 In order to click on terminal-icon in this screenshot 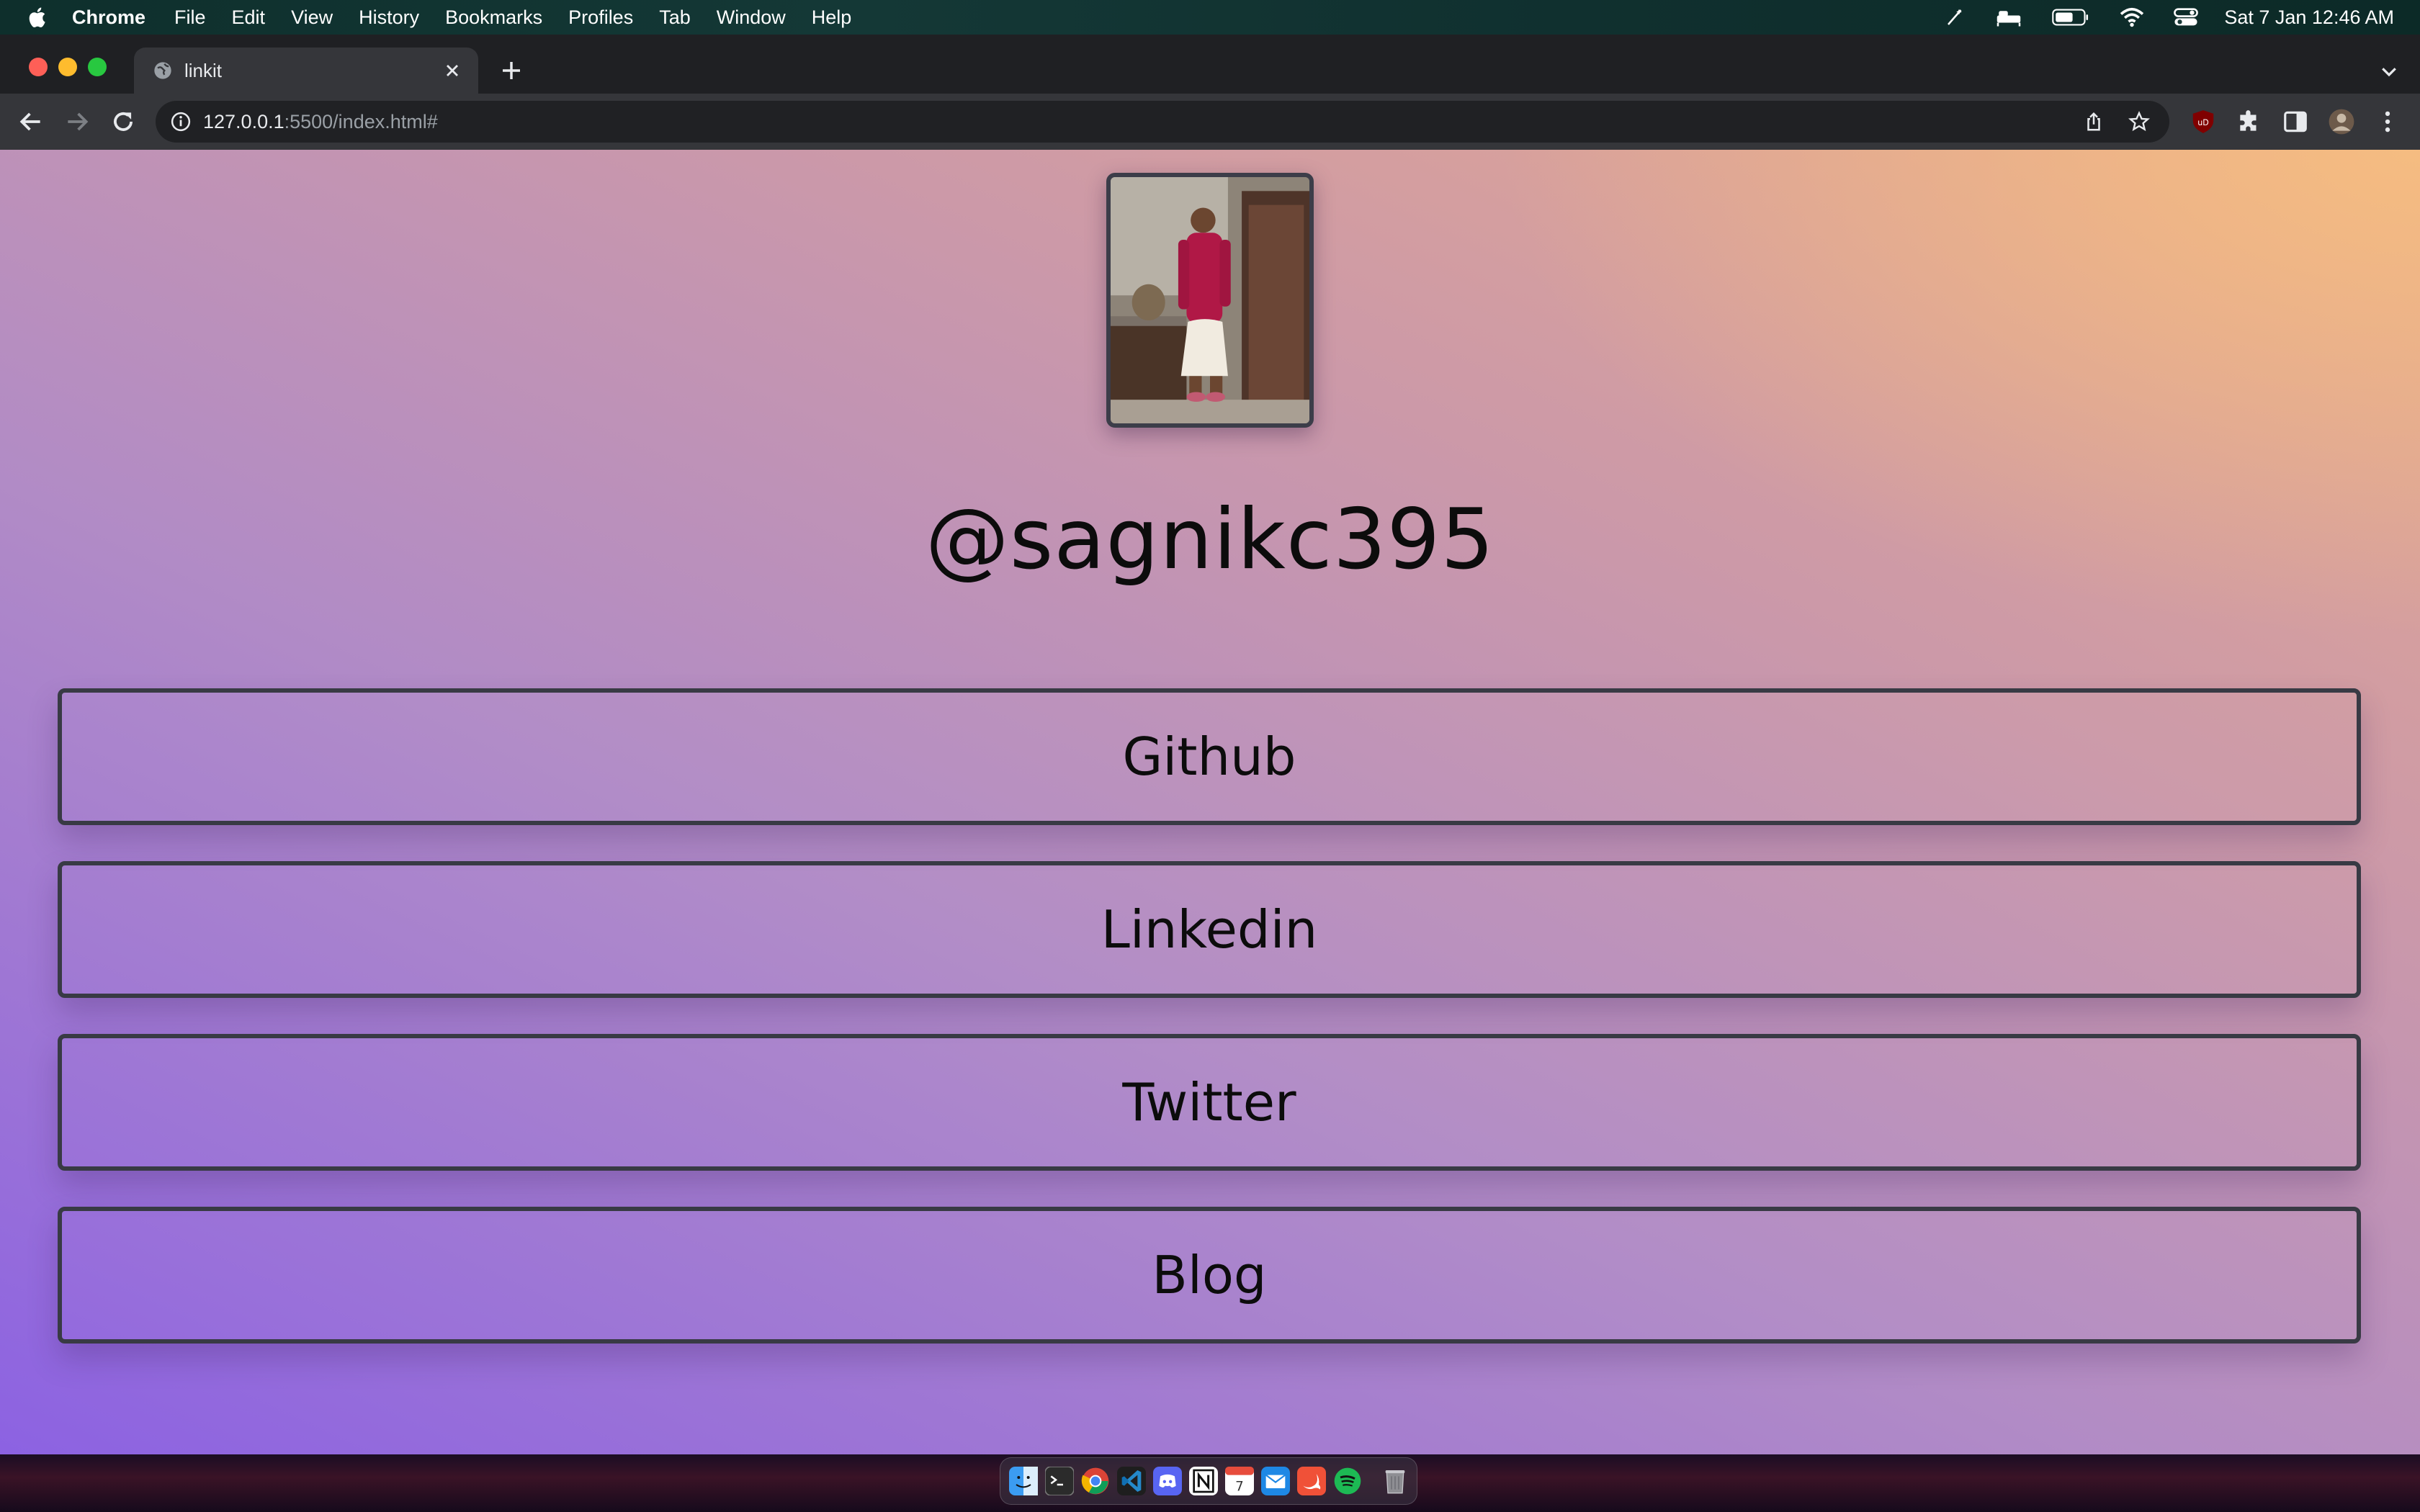, I will do `click(1059, 1481)`.